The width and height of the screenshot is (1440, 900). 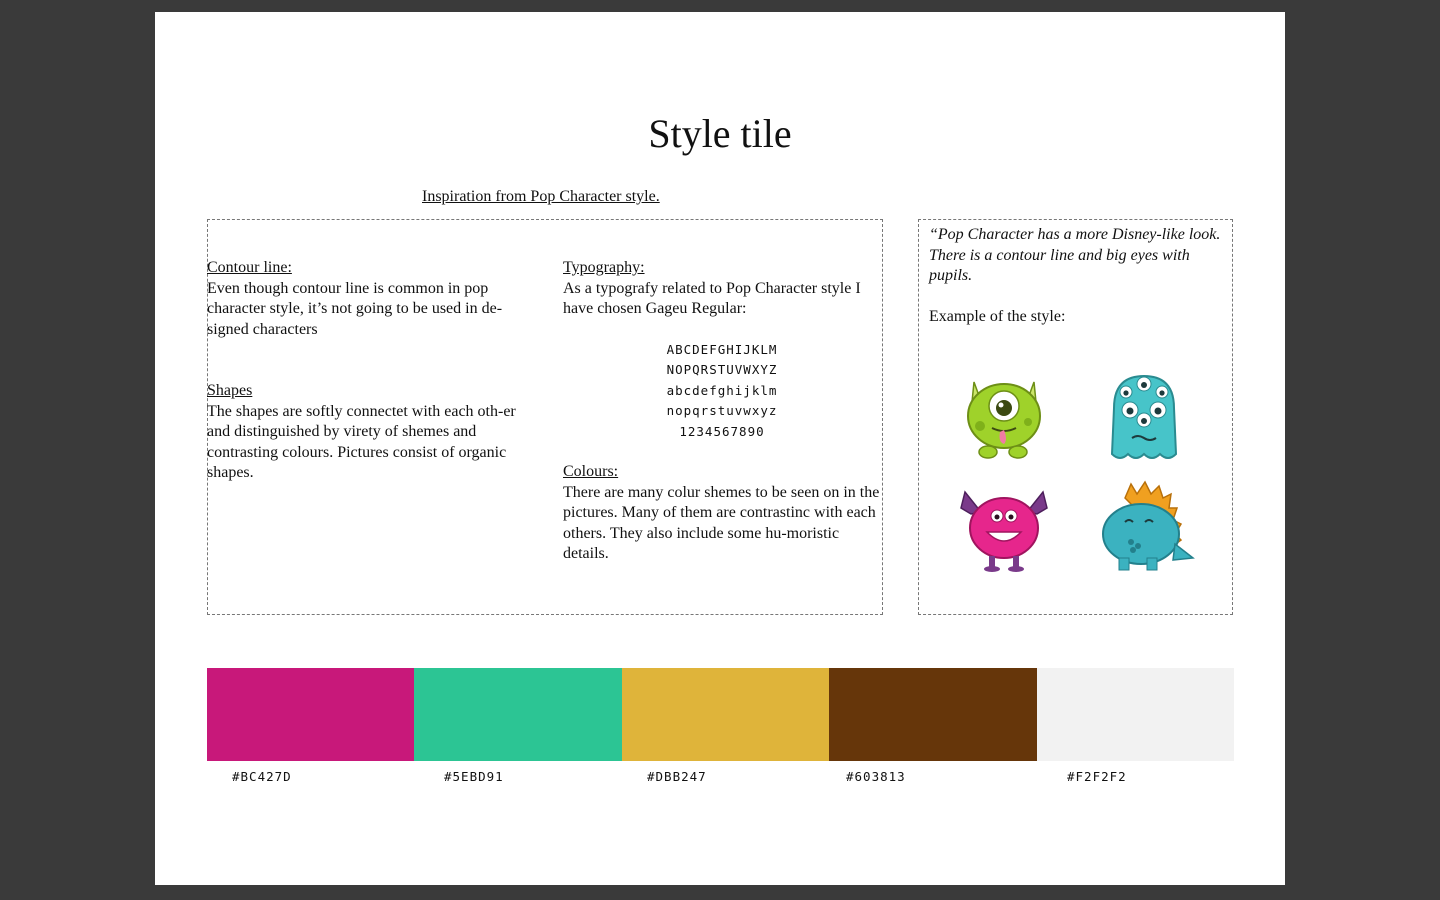 What do you see at coordinates (722, 369) in the screenshot?
I see `font-sample-line: NOPQRSTUVWXYZ` at bounding box center [722, 369].